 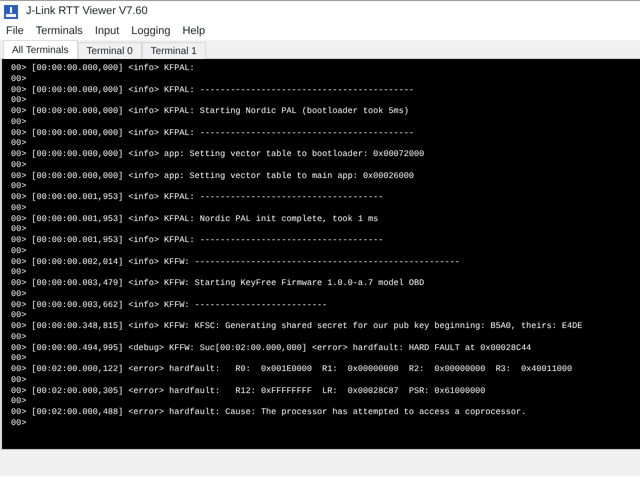 What do you see at coordinates (11, 11) in the screenshot?
I see `app-icon` at bounding box center [11, 11].